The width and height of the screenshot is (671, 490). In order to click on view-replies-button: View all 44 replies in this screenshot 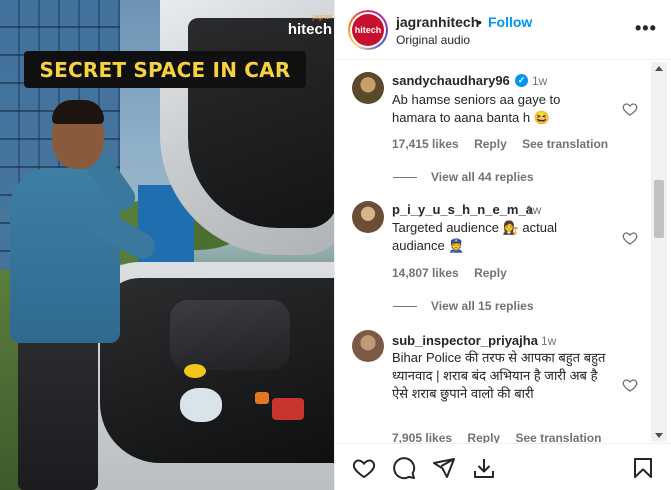, I will do `click(463, 177)`.